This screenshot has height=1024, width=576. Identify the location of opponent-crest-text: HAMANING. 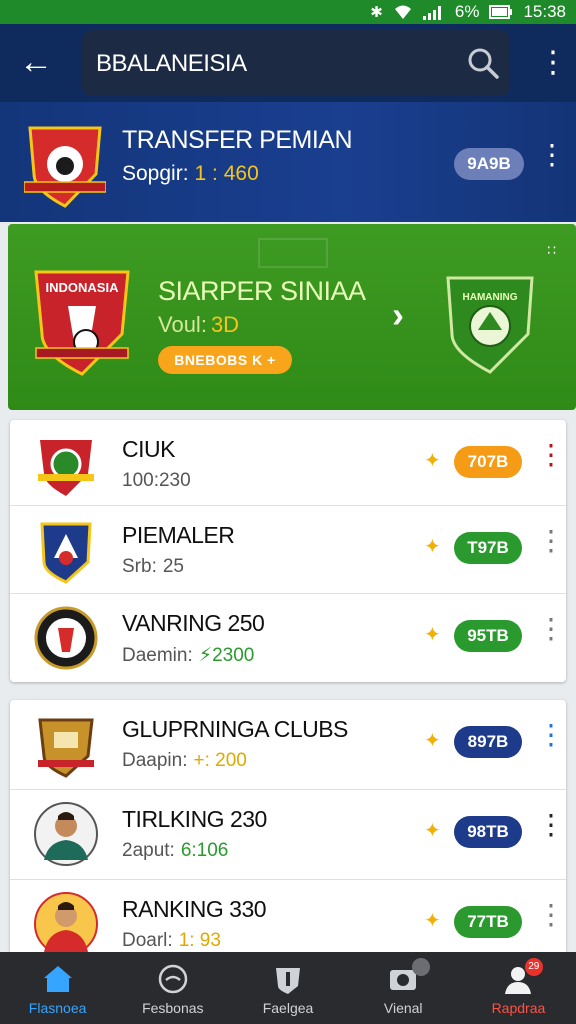
(490, 297).